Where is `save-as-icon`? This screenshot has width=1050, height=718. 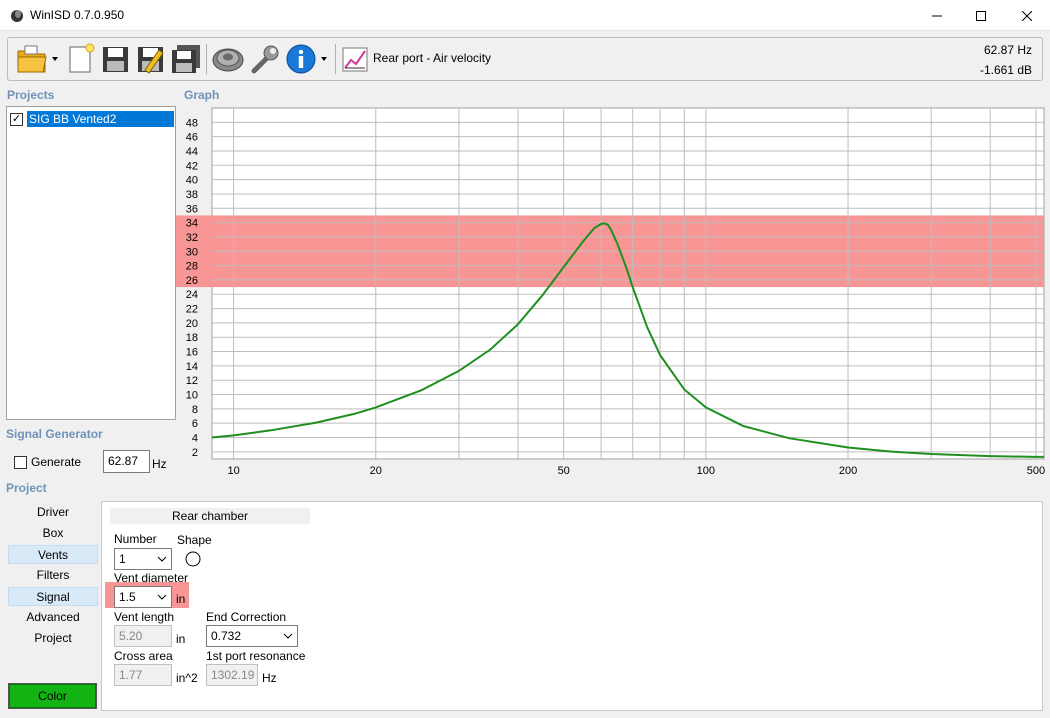 save-as-icon is located at coordinates (151, 60).